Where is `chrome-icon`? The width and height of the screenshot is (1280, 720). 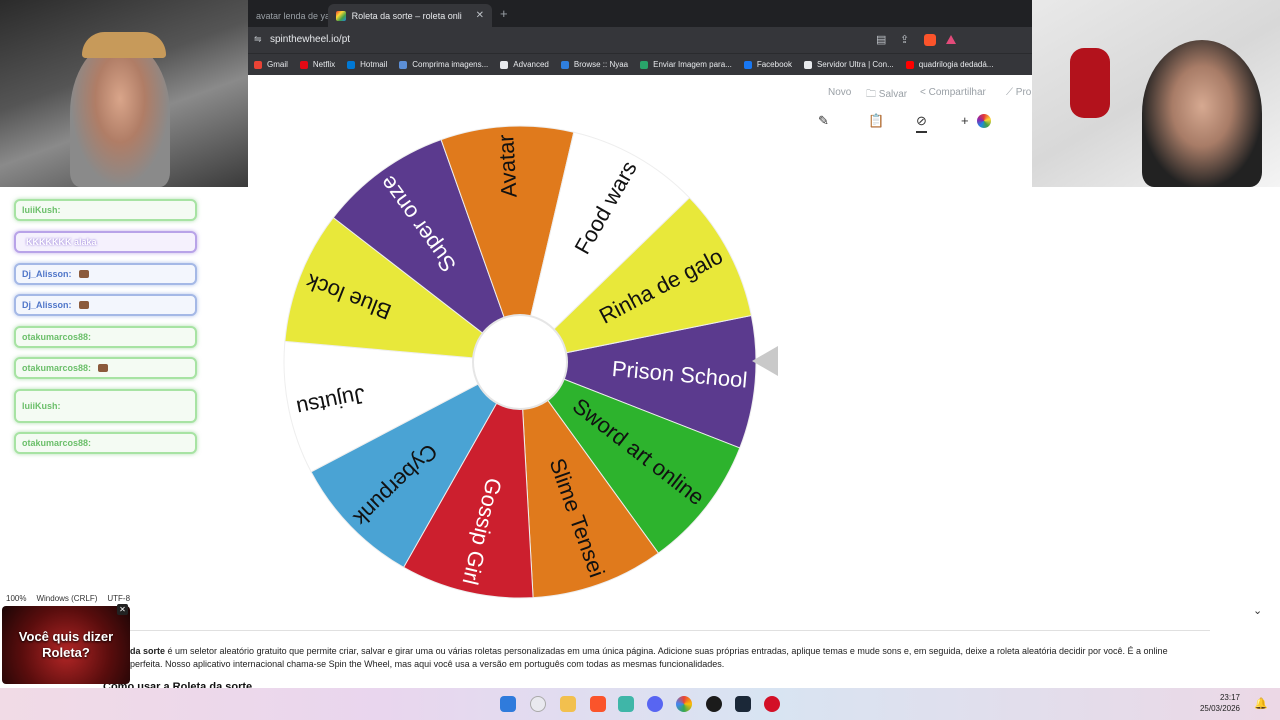 chrome-icon is located at coordinates (684, 704).